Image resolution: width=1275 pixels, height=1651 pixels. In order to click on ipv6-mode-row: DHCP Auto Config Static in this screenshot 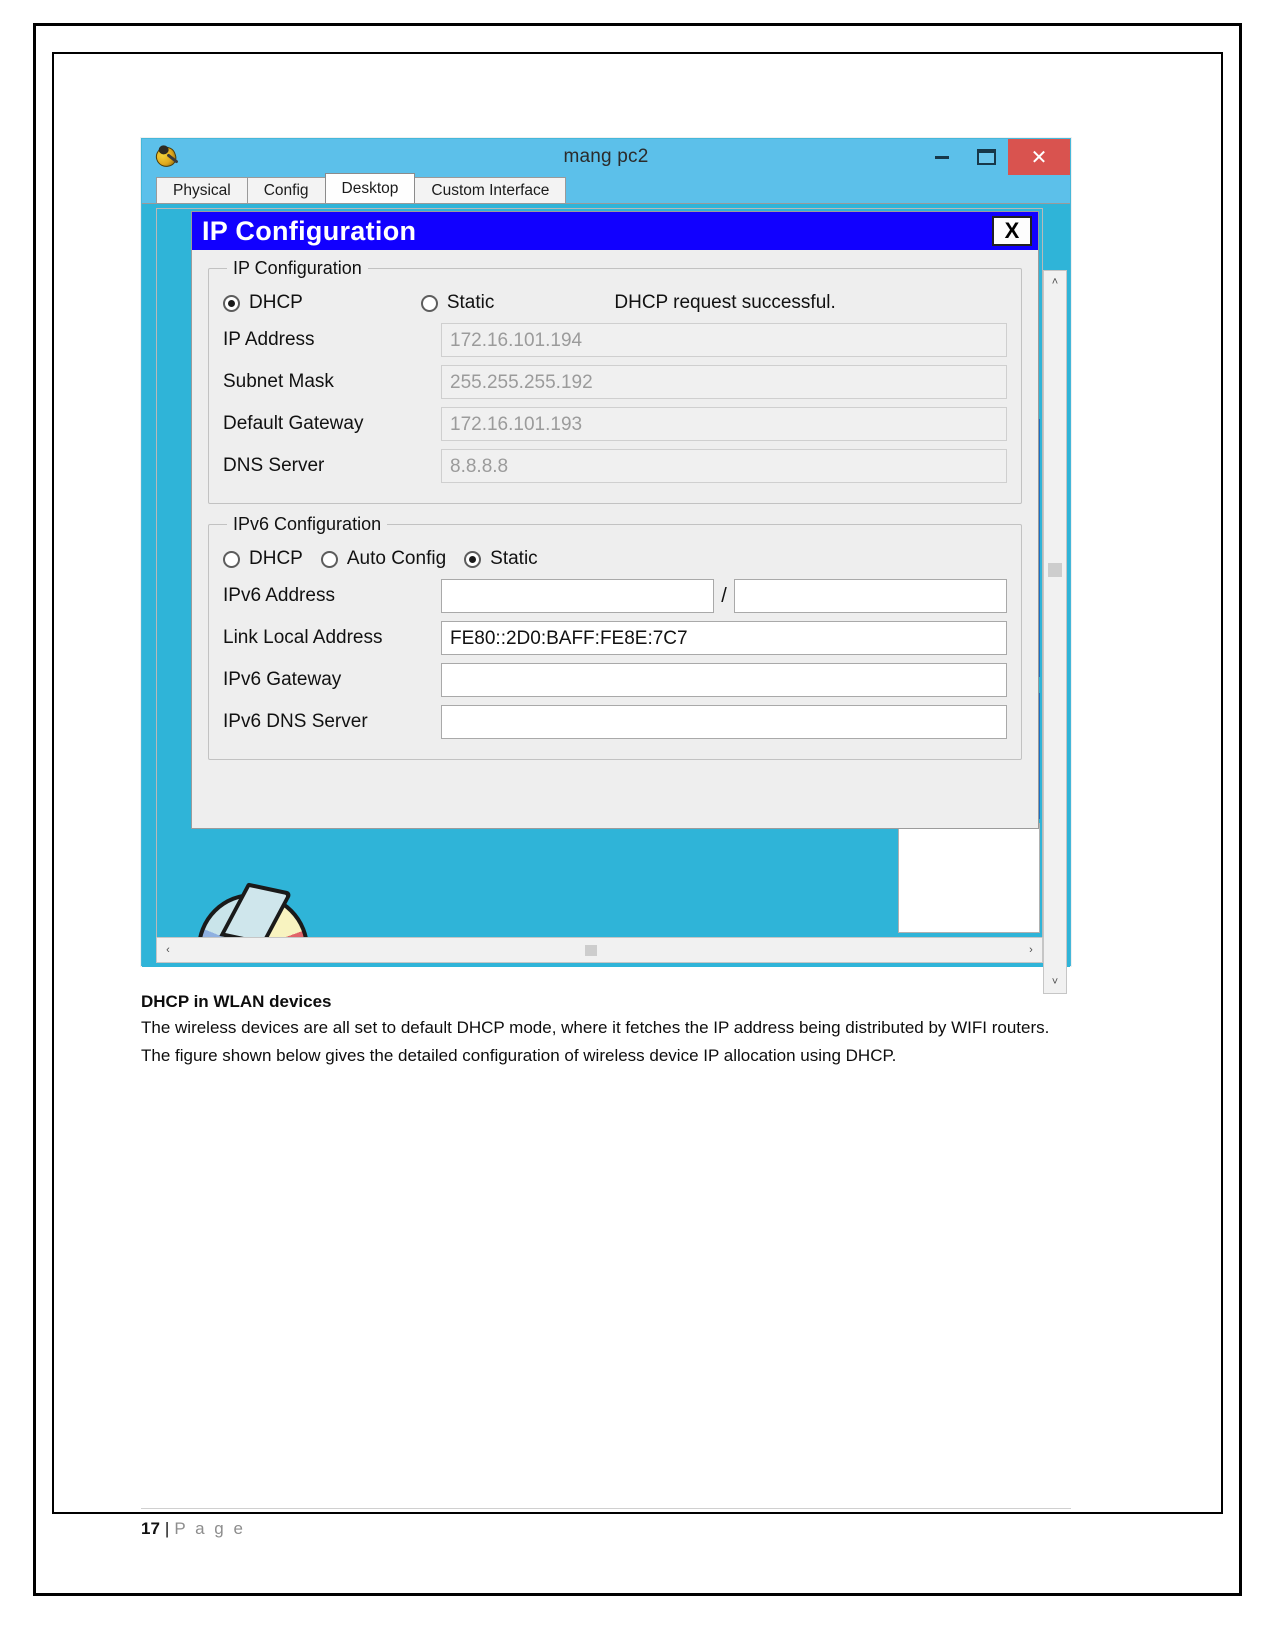, I will do `click(615, 559)`.